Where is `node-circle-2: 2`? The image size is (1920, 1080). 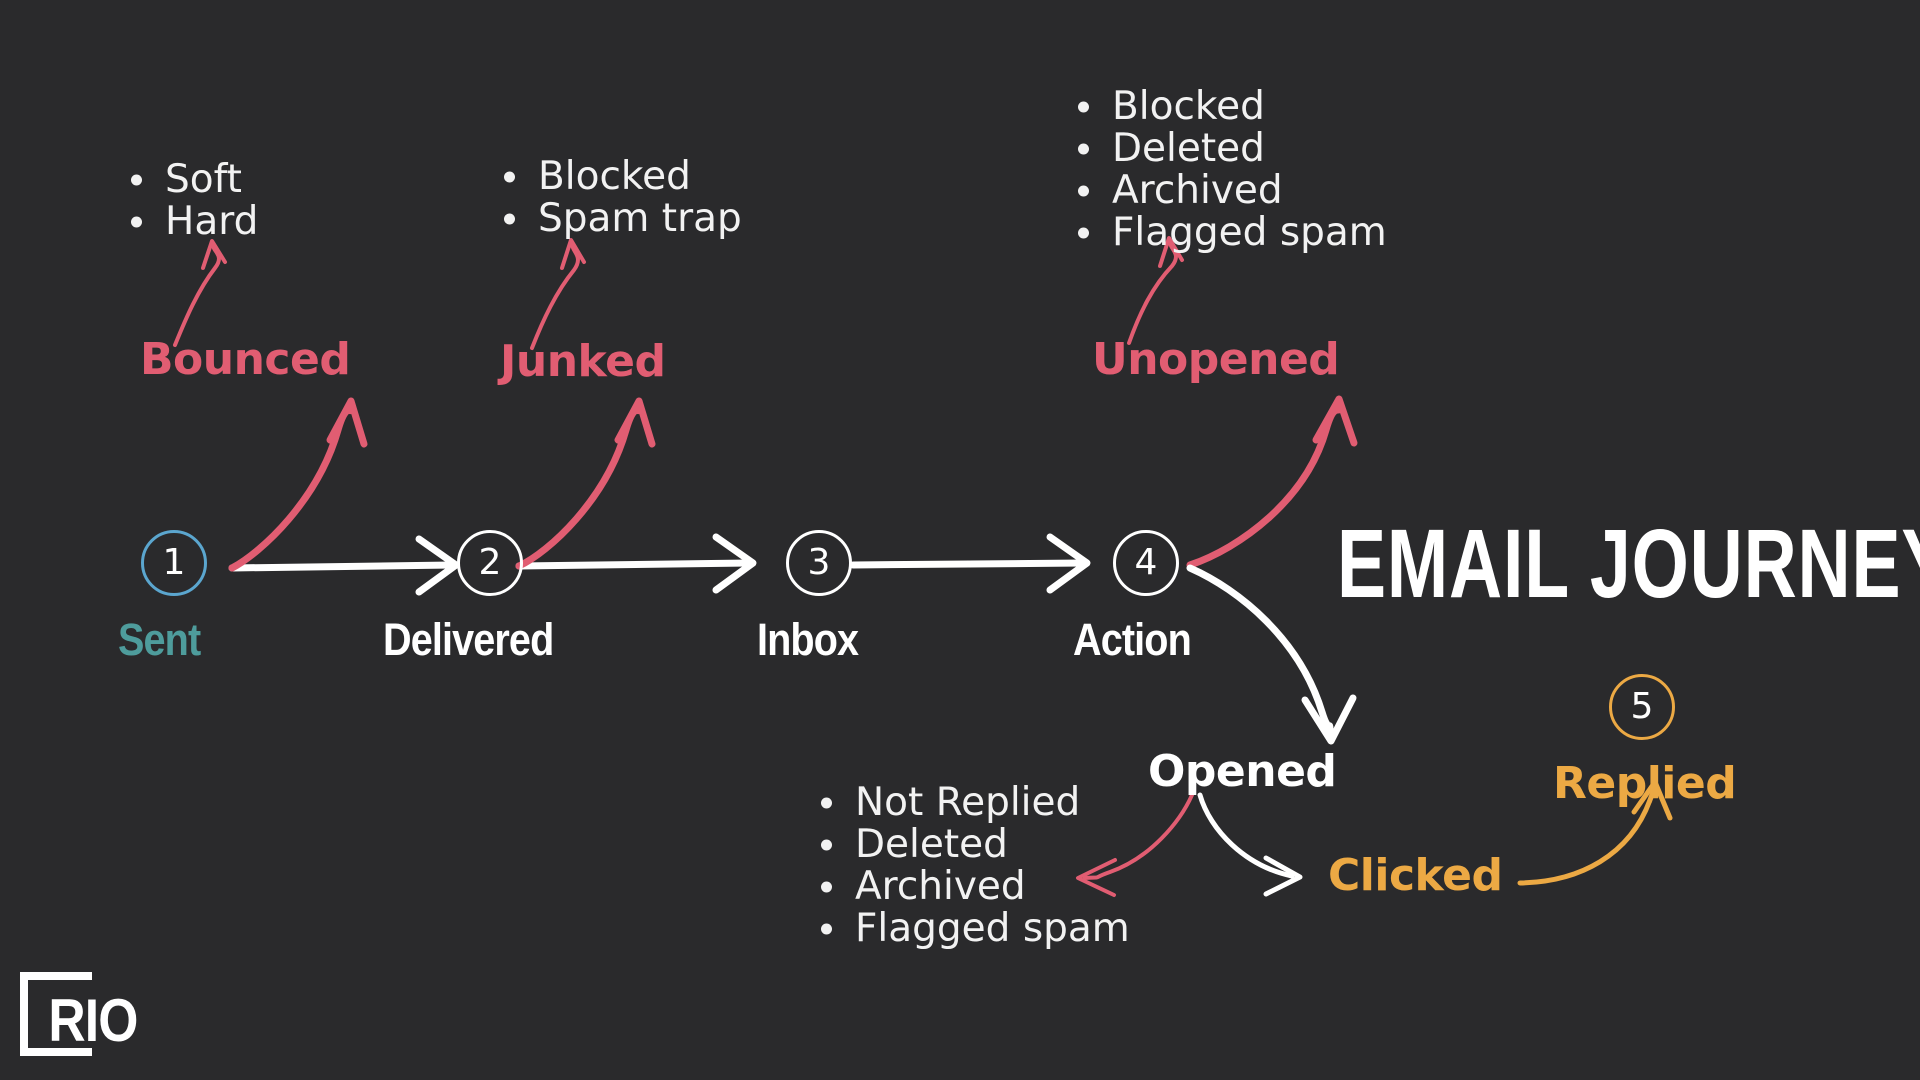 node-circle-2: 2 is located at coordinates (490, 563).